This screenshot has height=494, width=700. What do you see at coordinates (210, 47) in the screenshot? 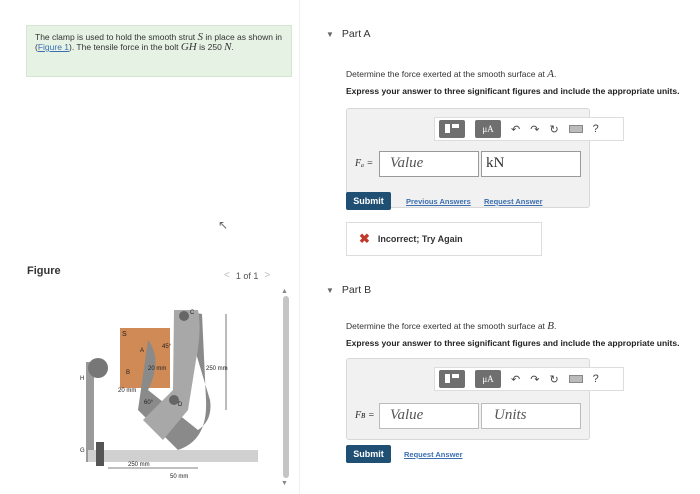
I see `problem-text: is 250` at bounding box center [210, 47].